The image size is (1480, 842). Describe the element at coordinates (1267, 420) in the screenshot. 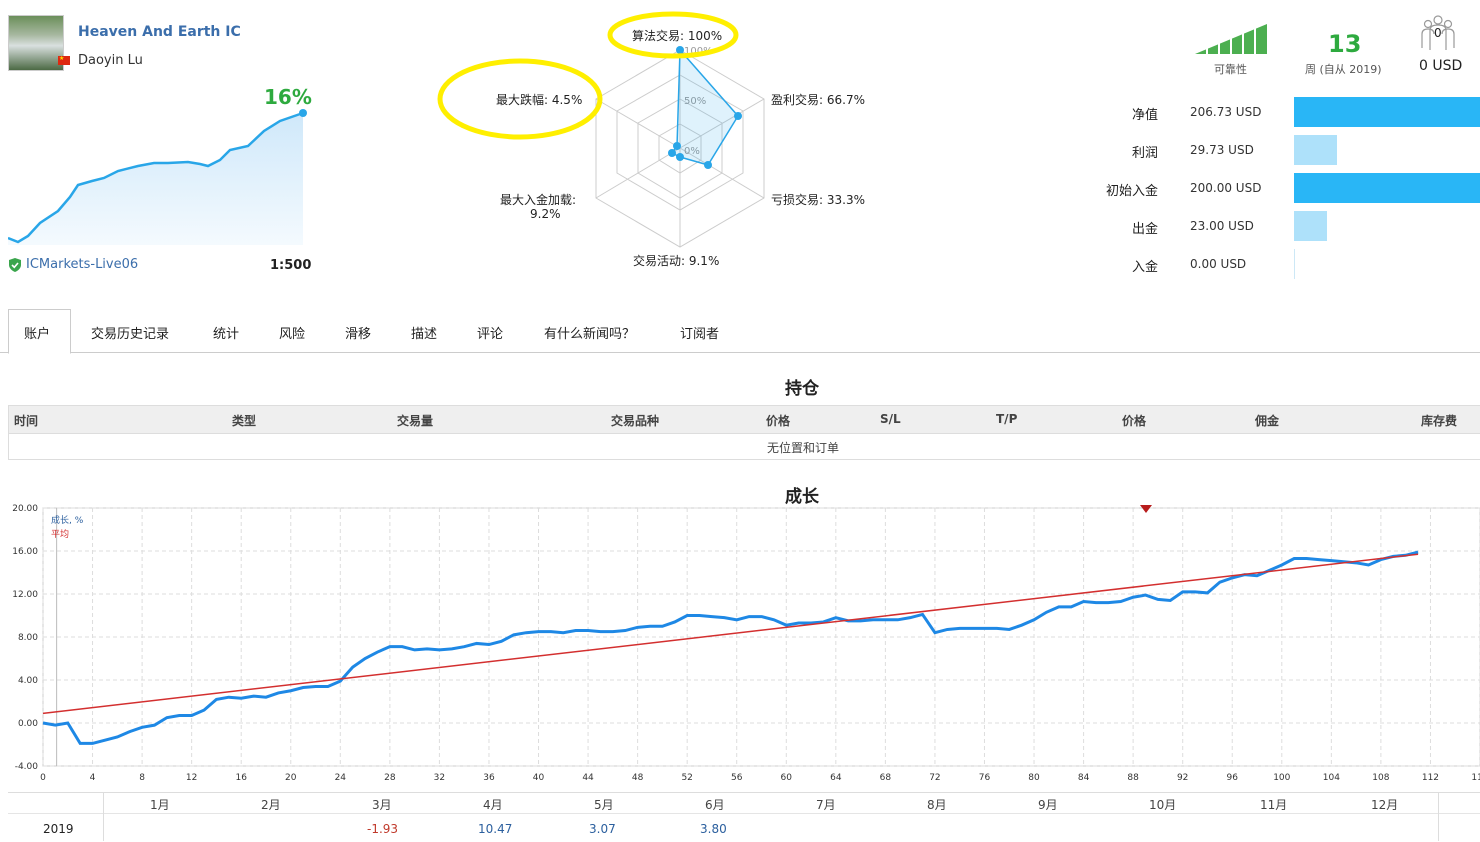

I see `positions-col-8: 佣金` at that location.